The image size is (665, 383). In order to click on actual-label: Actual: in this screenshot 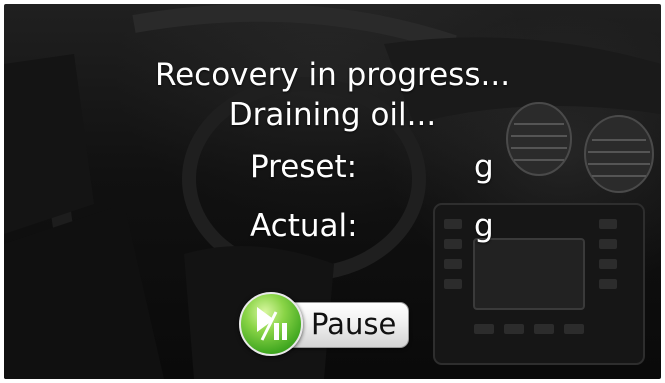, I will do `click(304, 226)`.